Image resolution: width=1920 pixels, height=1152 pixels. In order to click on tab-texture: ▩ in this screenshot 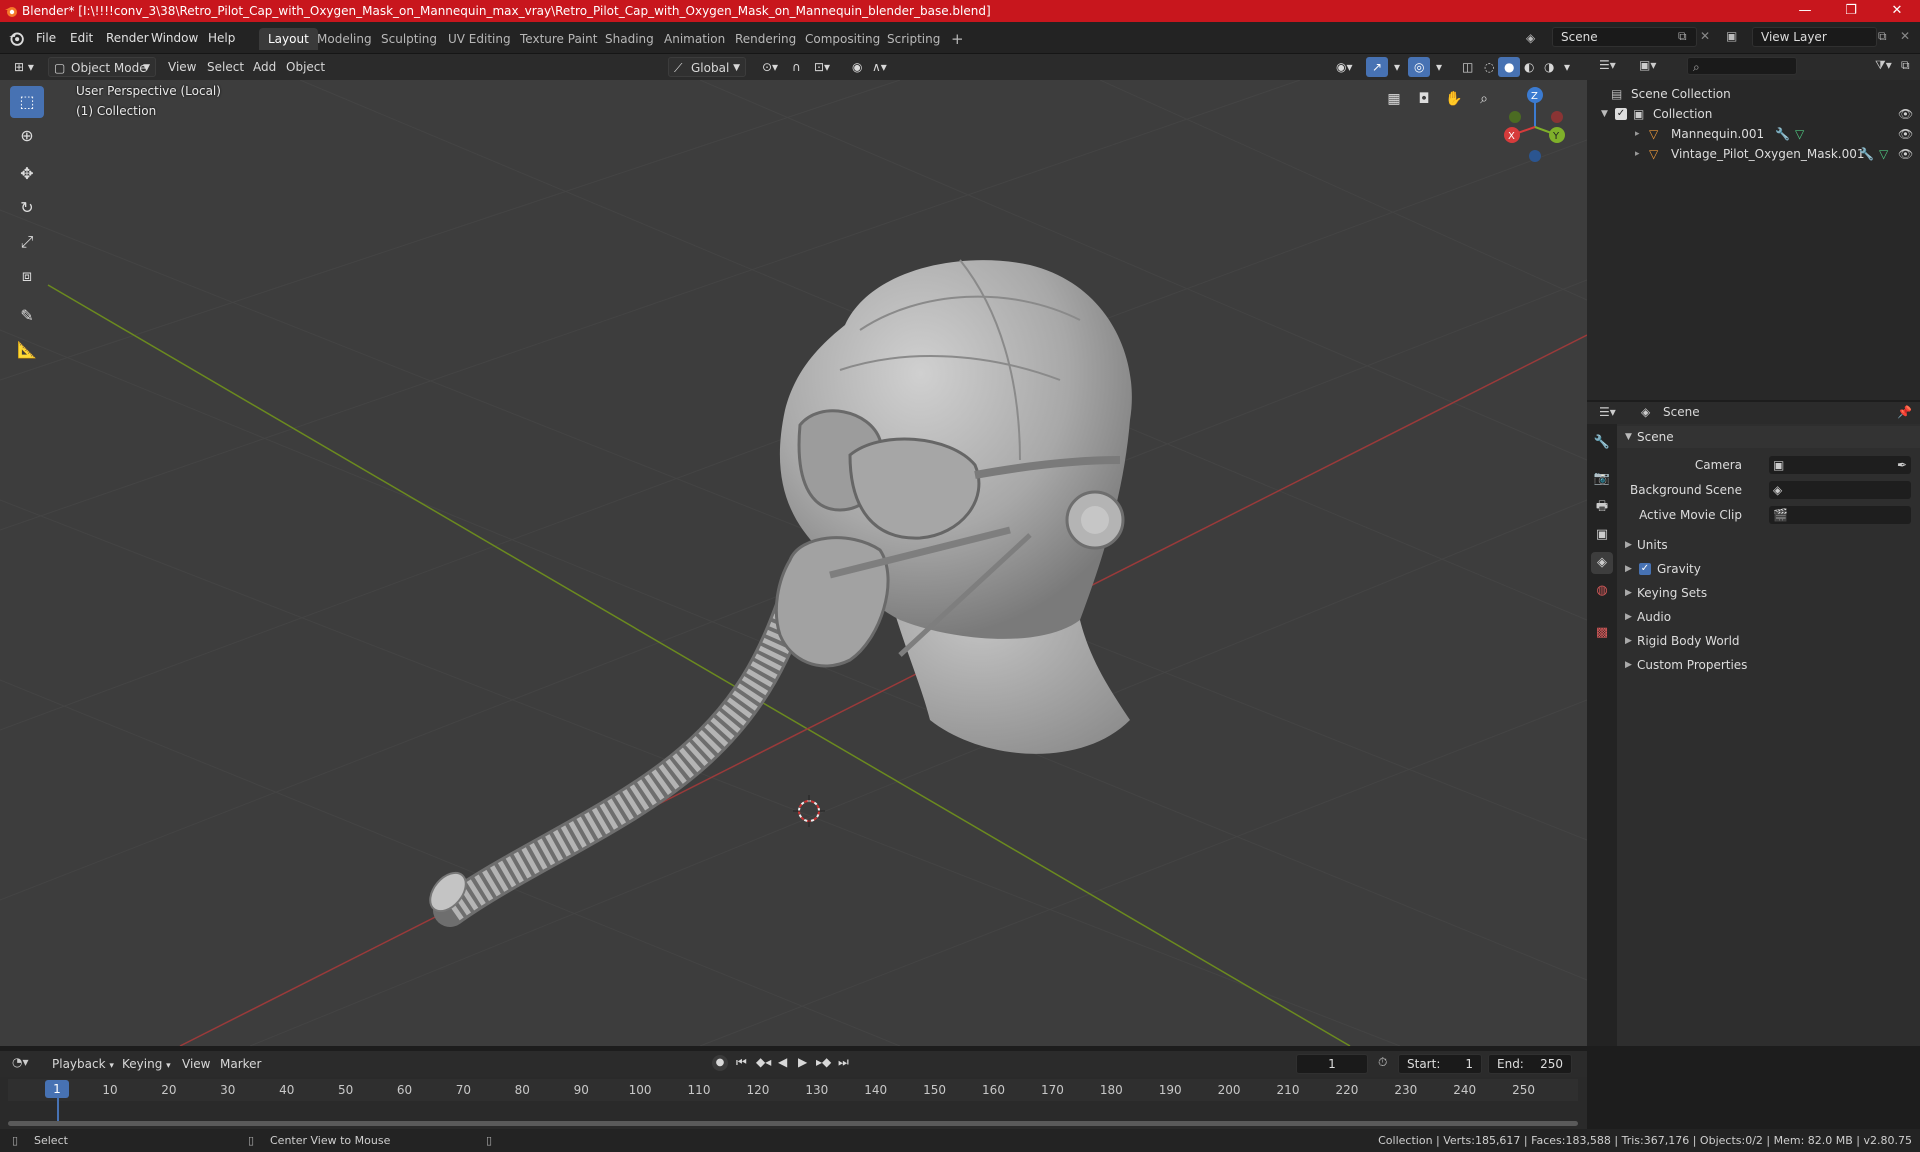, I will do `click(1602, 633)`.